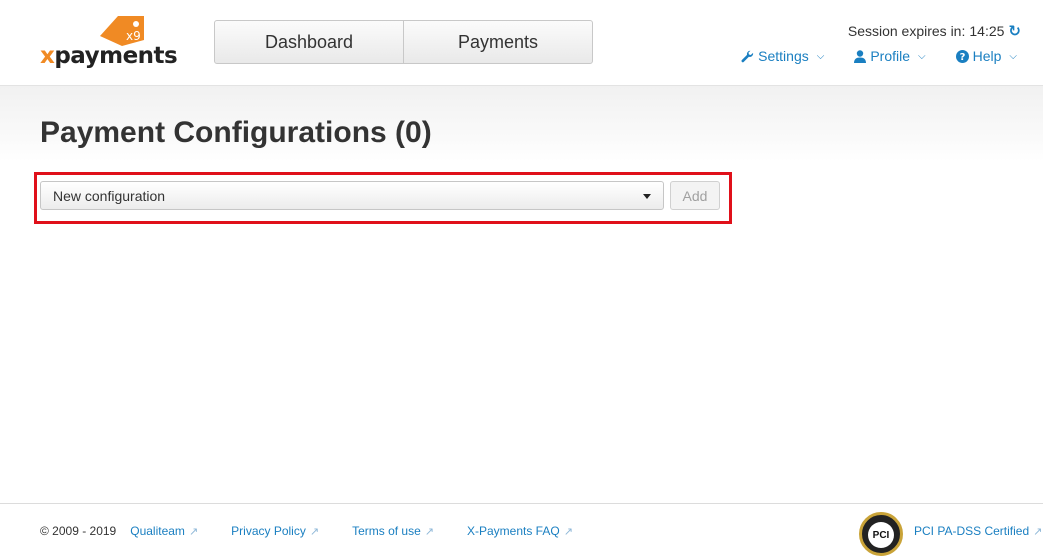 The height and width of the screenshot is (556, 1043). Describe the element at coordinates (987, 31) in the screenshot. I see `session-time: 14:25` at that location.